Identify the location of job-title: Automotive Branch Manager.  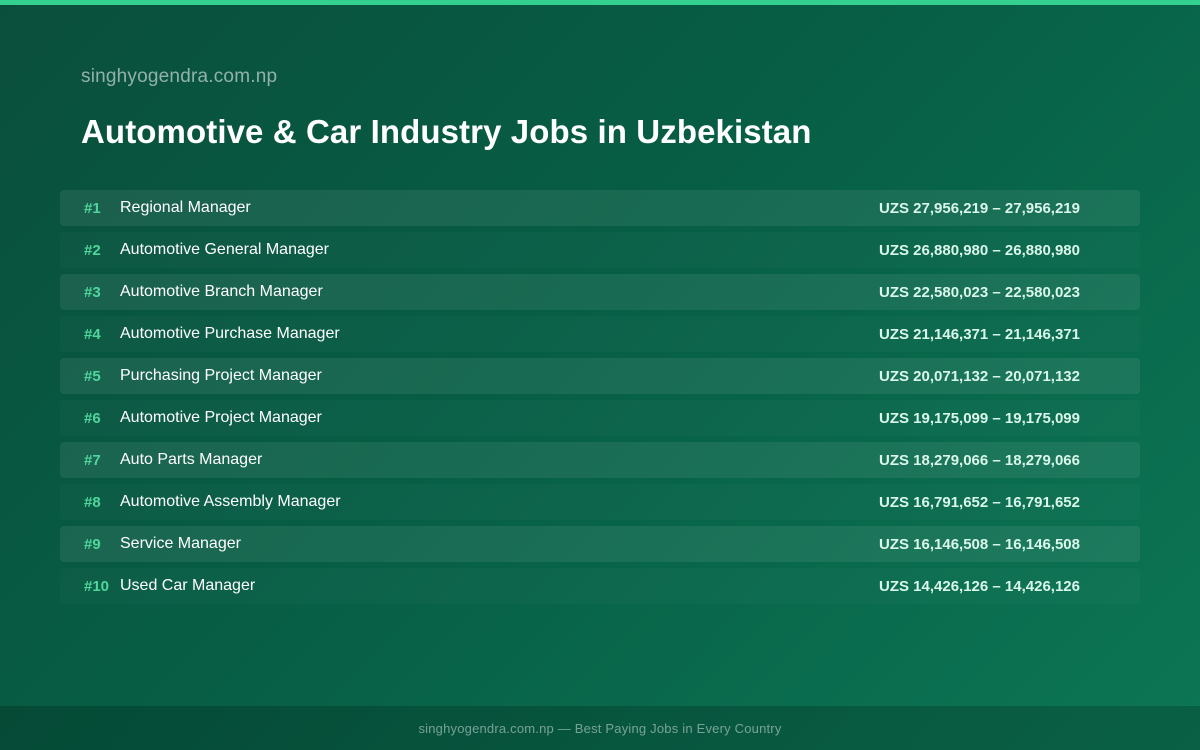
(221, 291).